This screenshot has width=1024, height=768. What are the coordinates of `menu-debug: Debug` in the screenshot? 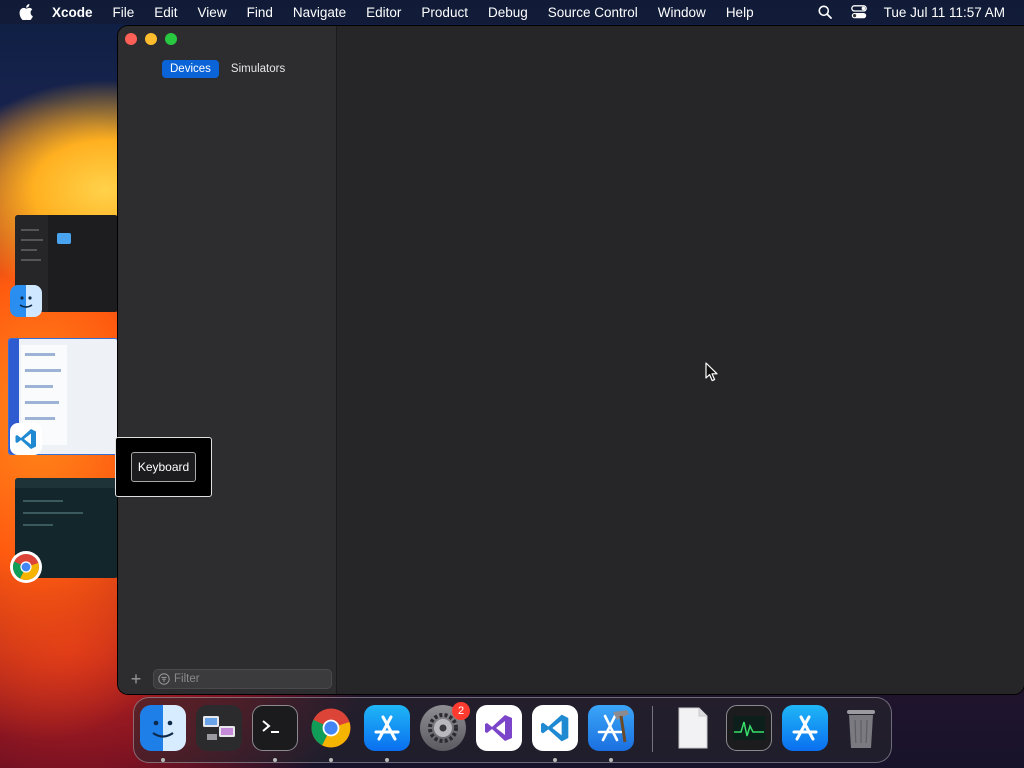 It's located at (508, 12).